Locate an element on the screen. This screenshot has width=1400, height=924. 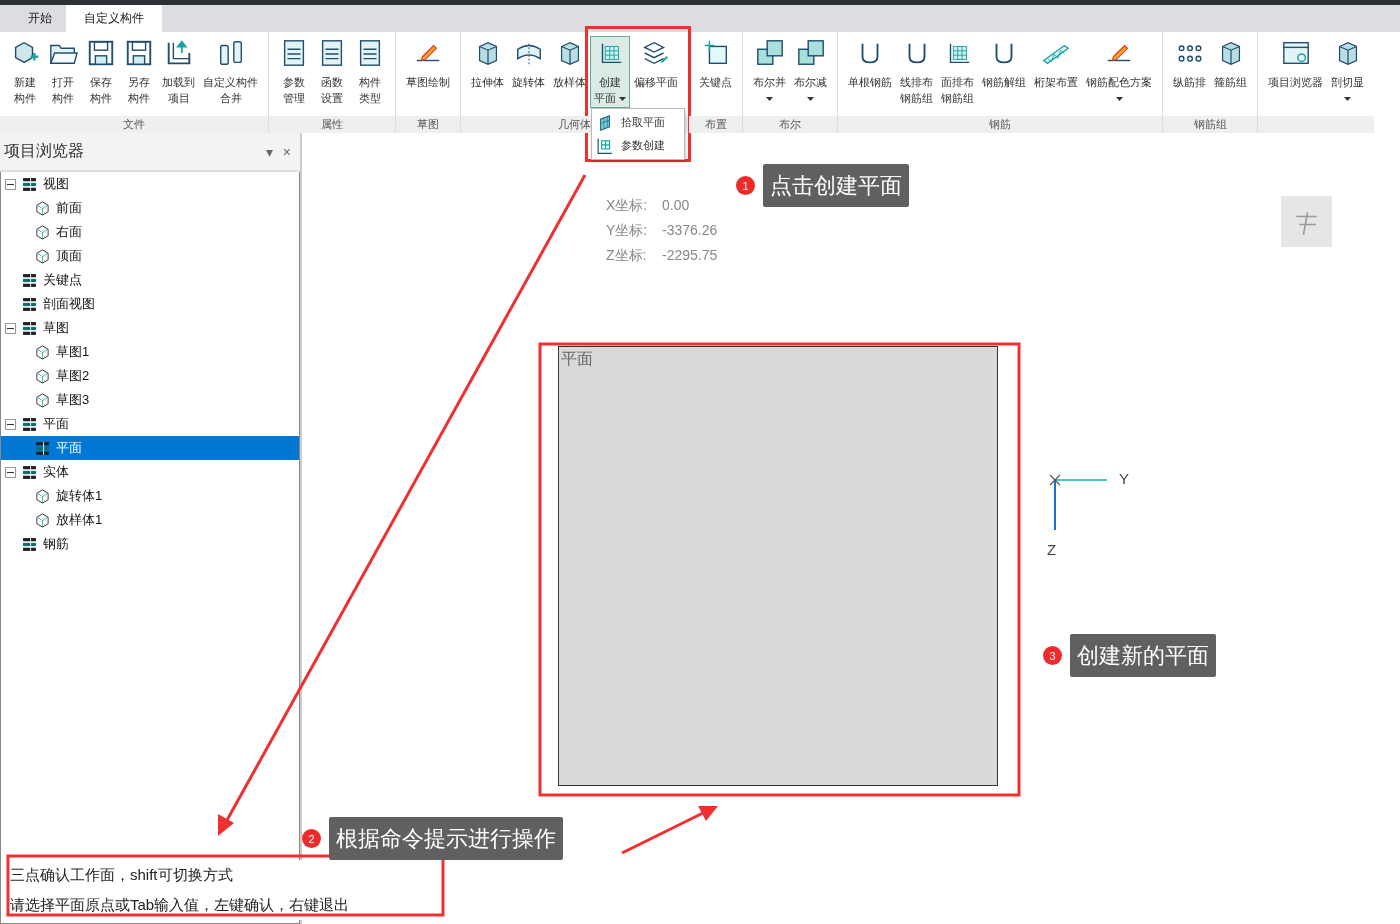
ribbon-group-label: 布尔 is located at coordinates (790, 124).